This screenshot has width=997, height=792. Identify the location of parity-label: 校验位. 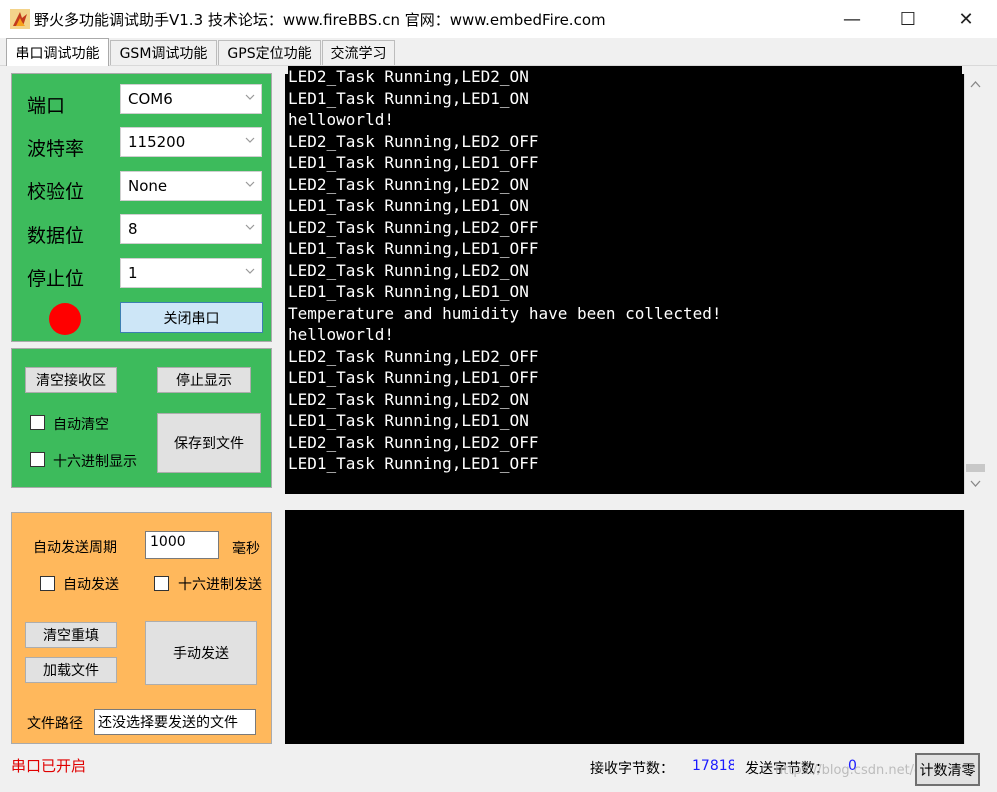
(56, 192).